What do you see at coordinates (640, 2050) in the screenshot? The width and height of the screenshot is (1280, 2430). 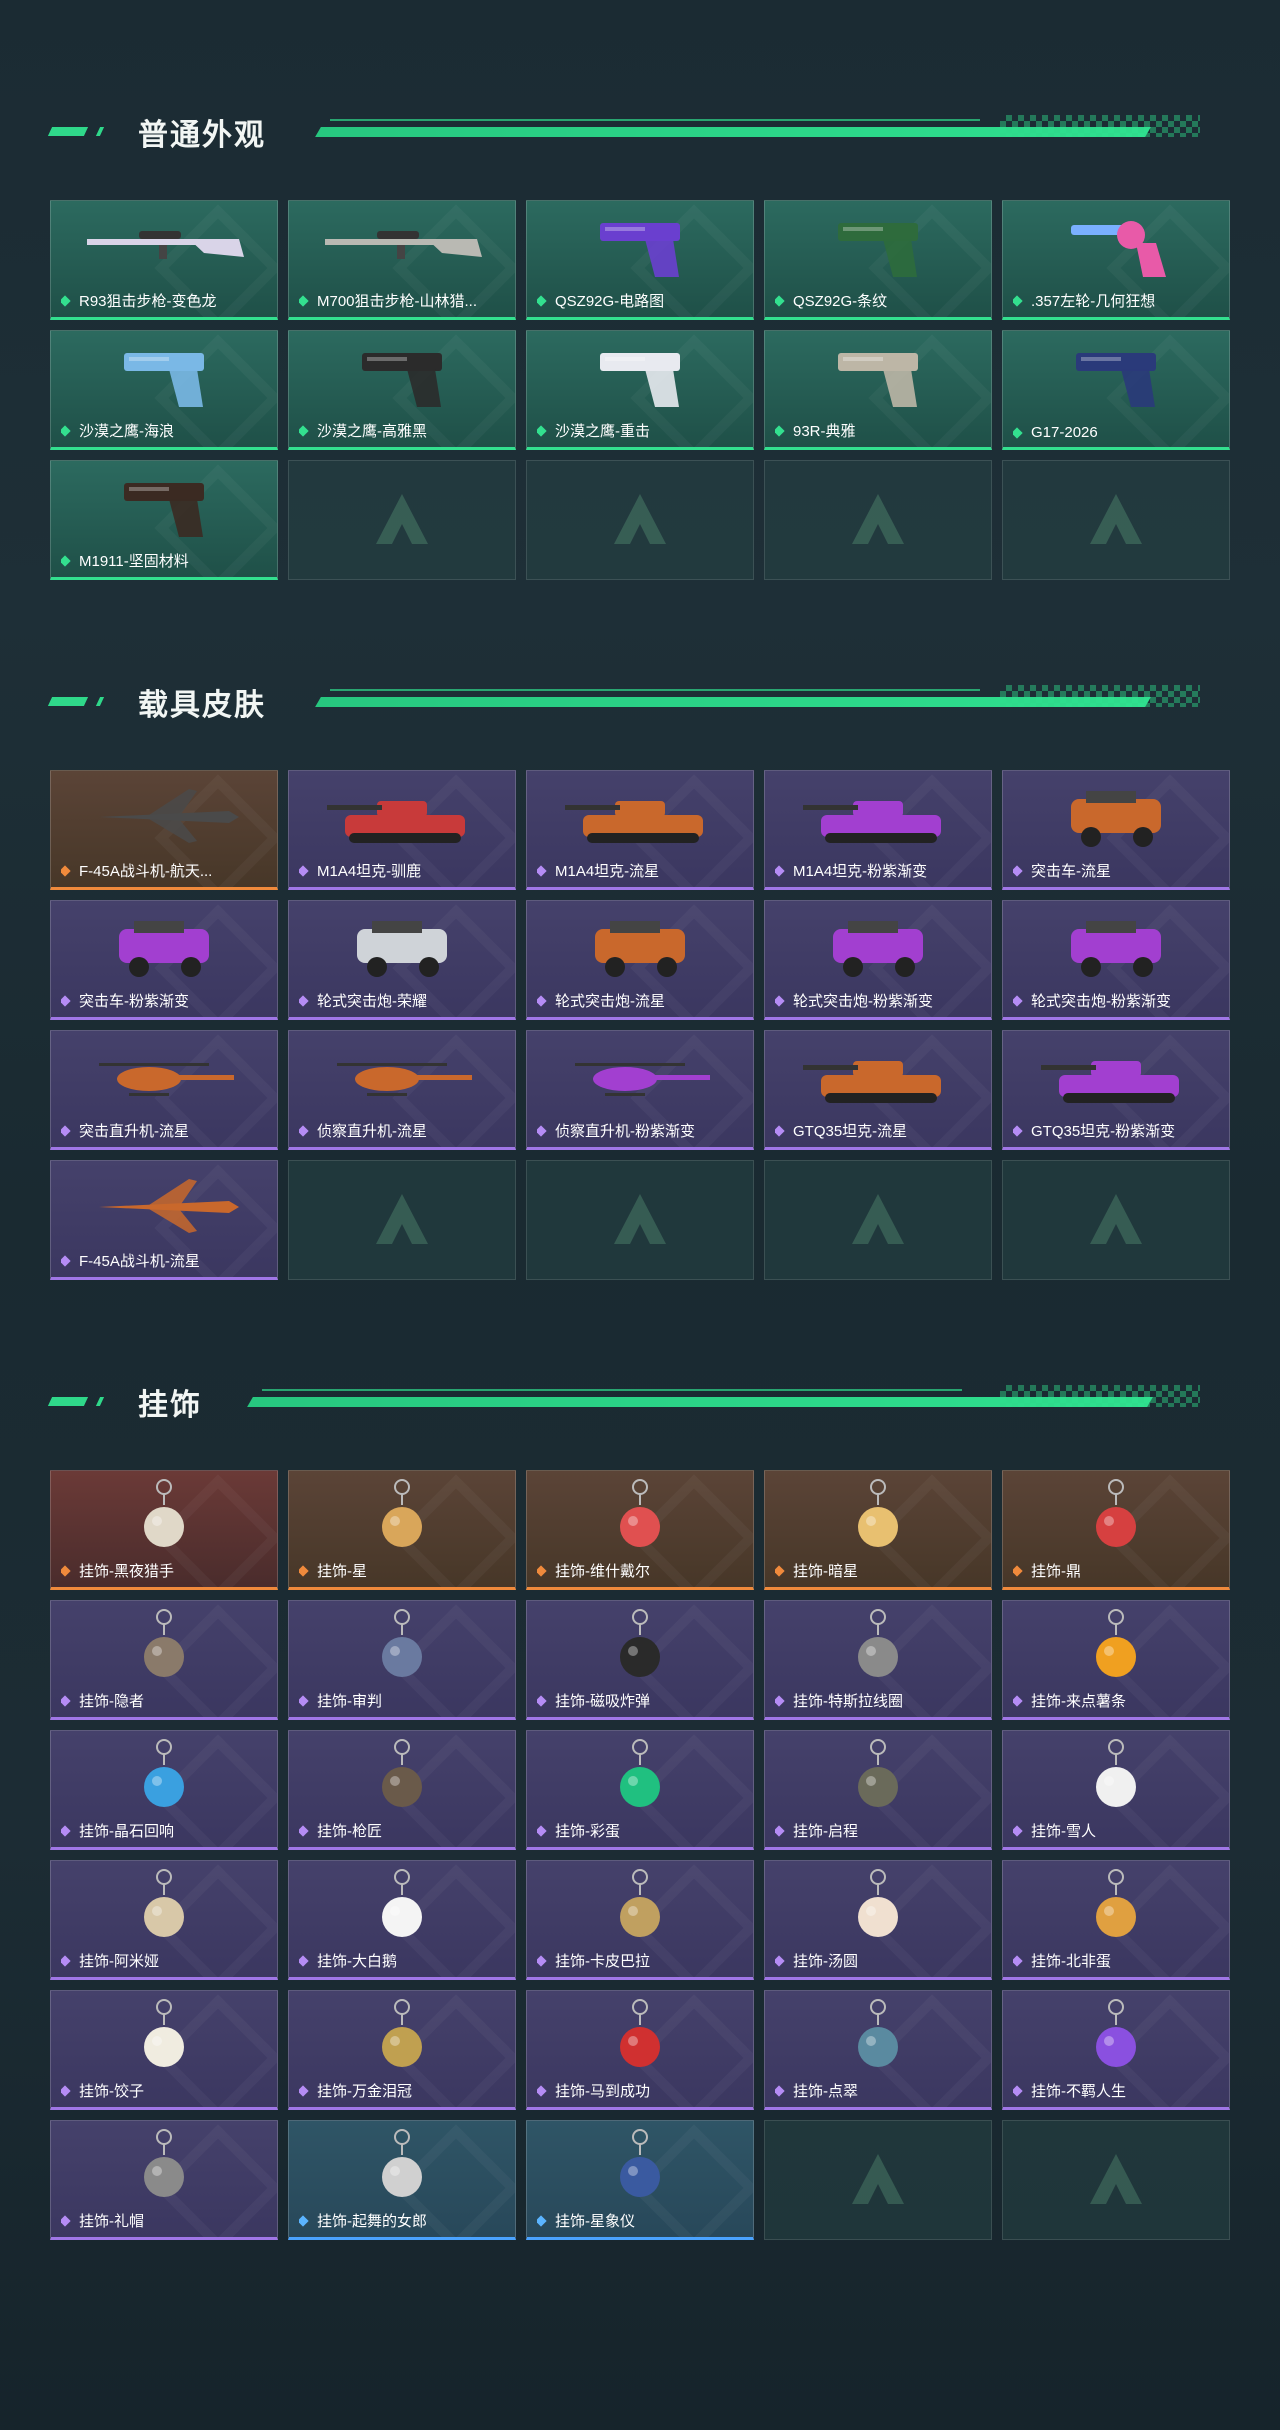 I see `skin-card: 挂饰-马到成功` at bounding box center [640, 2050].